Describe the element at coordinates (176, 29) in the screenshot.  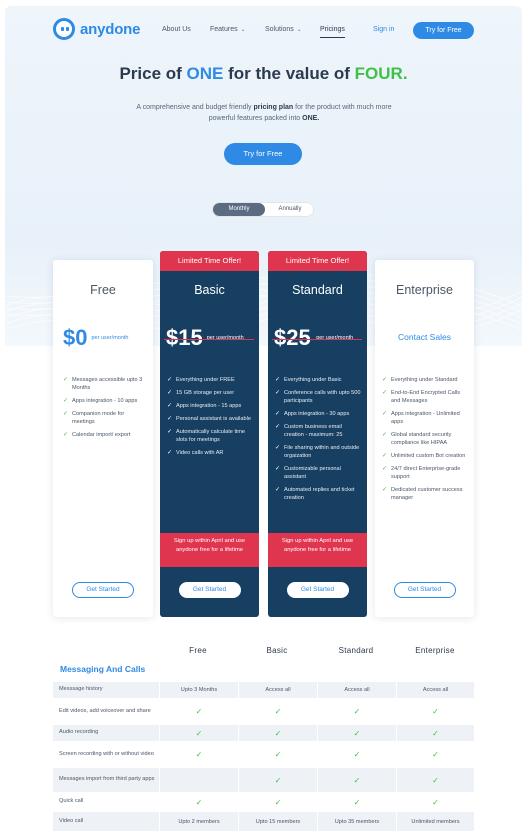
I see `nav-about-us: About Us` at that location.